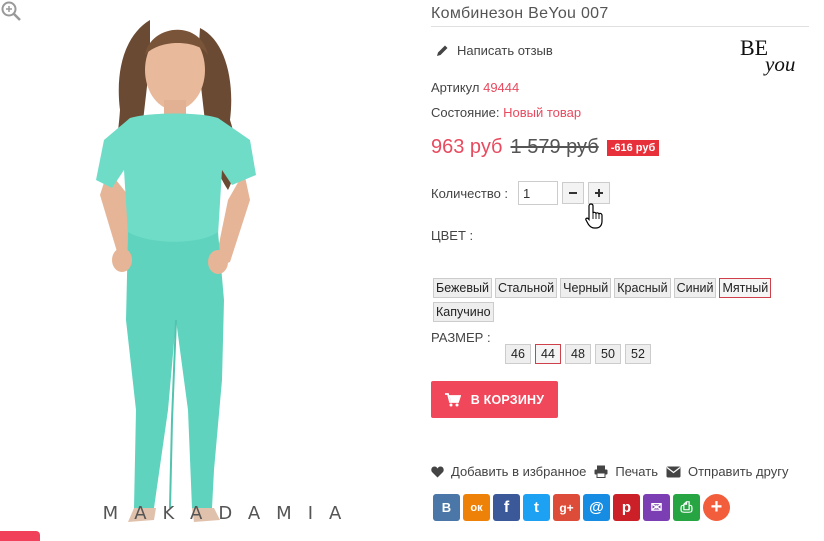  I want to click on send-label: Отправить другу, so click(738, 471).